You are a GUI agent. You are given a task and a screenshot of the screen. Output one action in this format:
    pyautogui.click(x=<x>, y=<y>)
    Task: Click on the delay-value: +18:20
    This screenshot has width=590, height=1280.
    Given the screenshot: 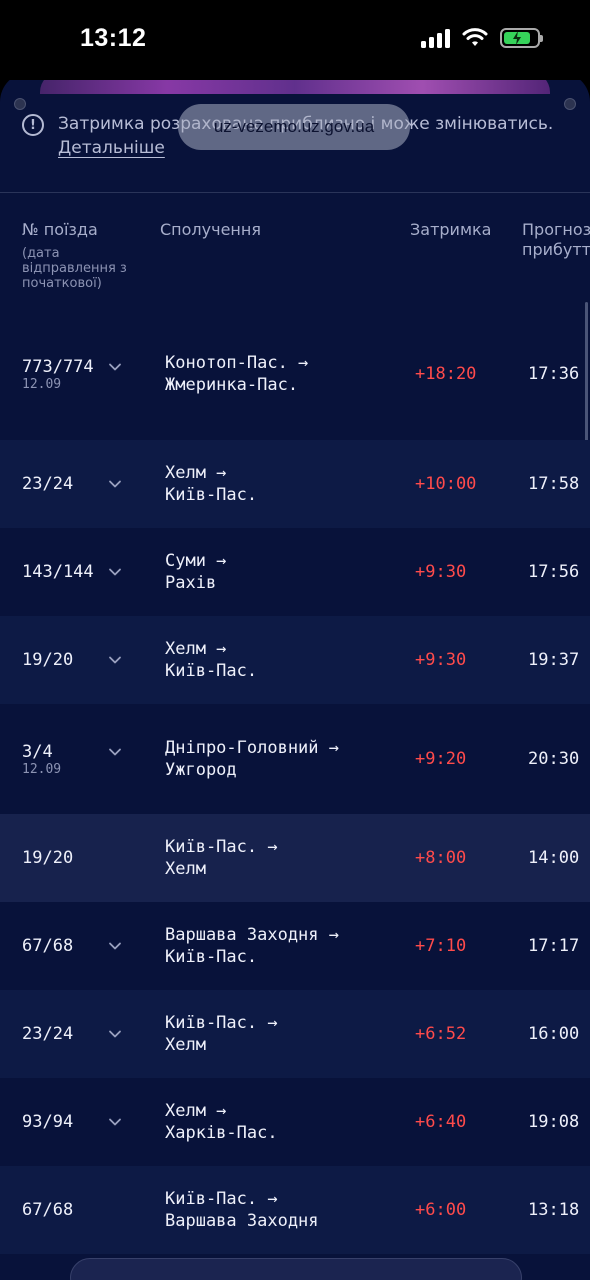 What is the action you would take?
    pyautogui.click(x=446, y=374)
    